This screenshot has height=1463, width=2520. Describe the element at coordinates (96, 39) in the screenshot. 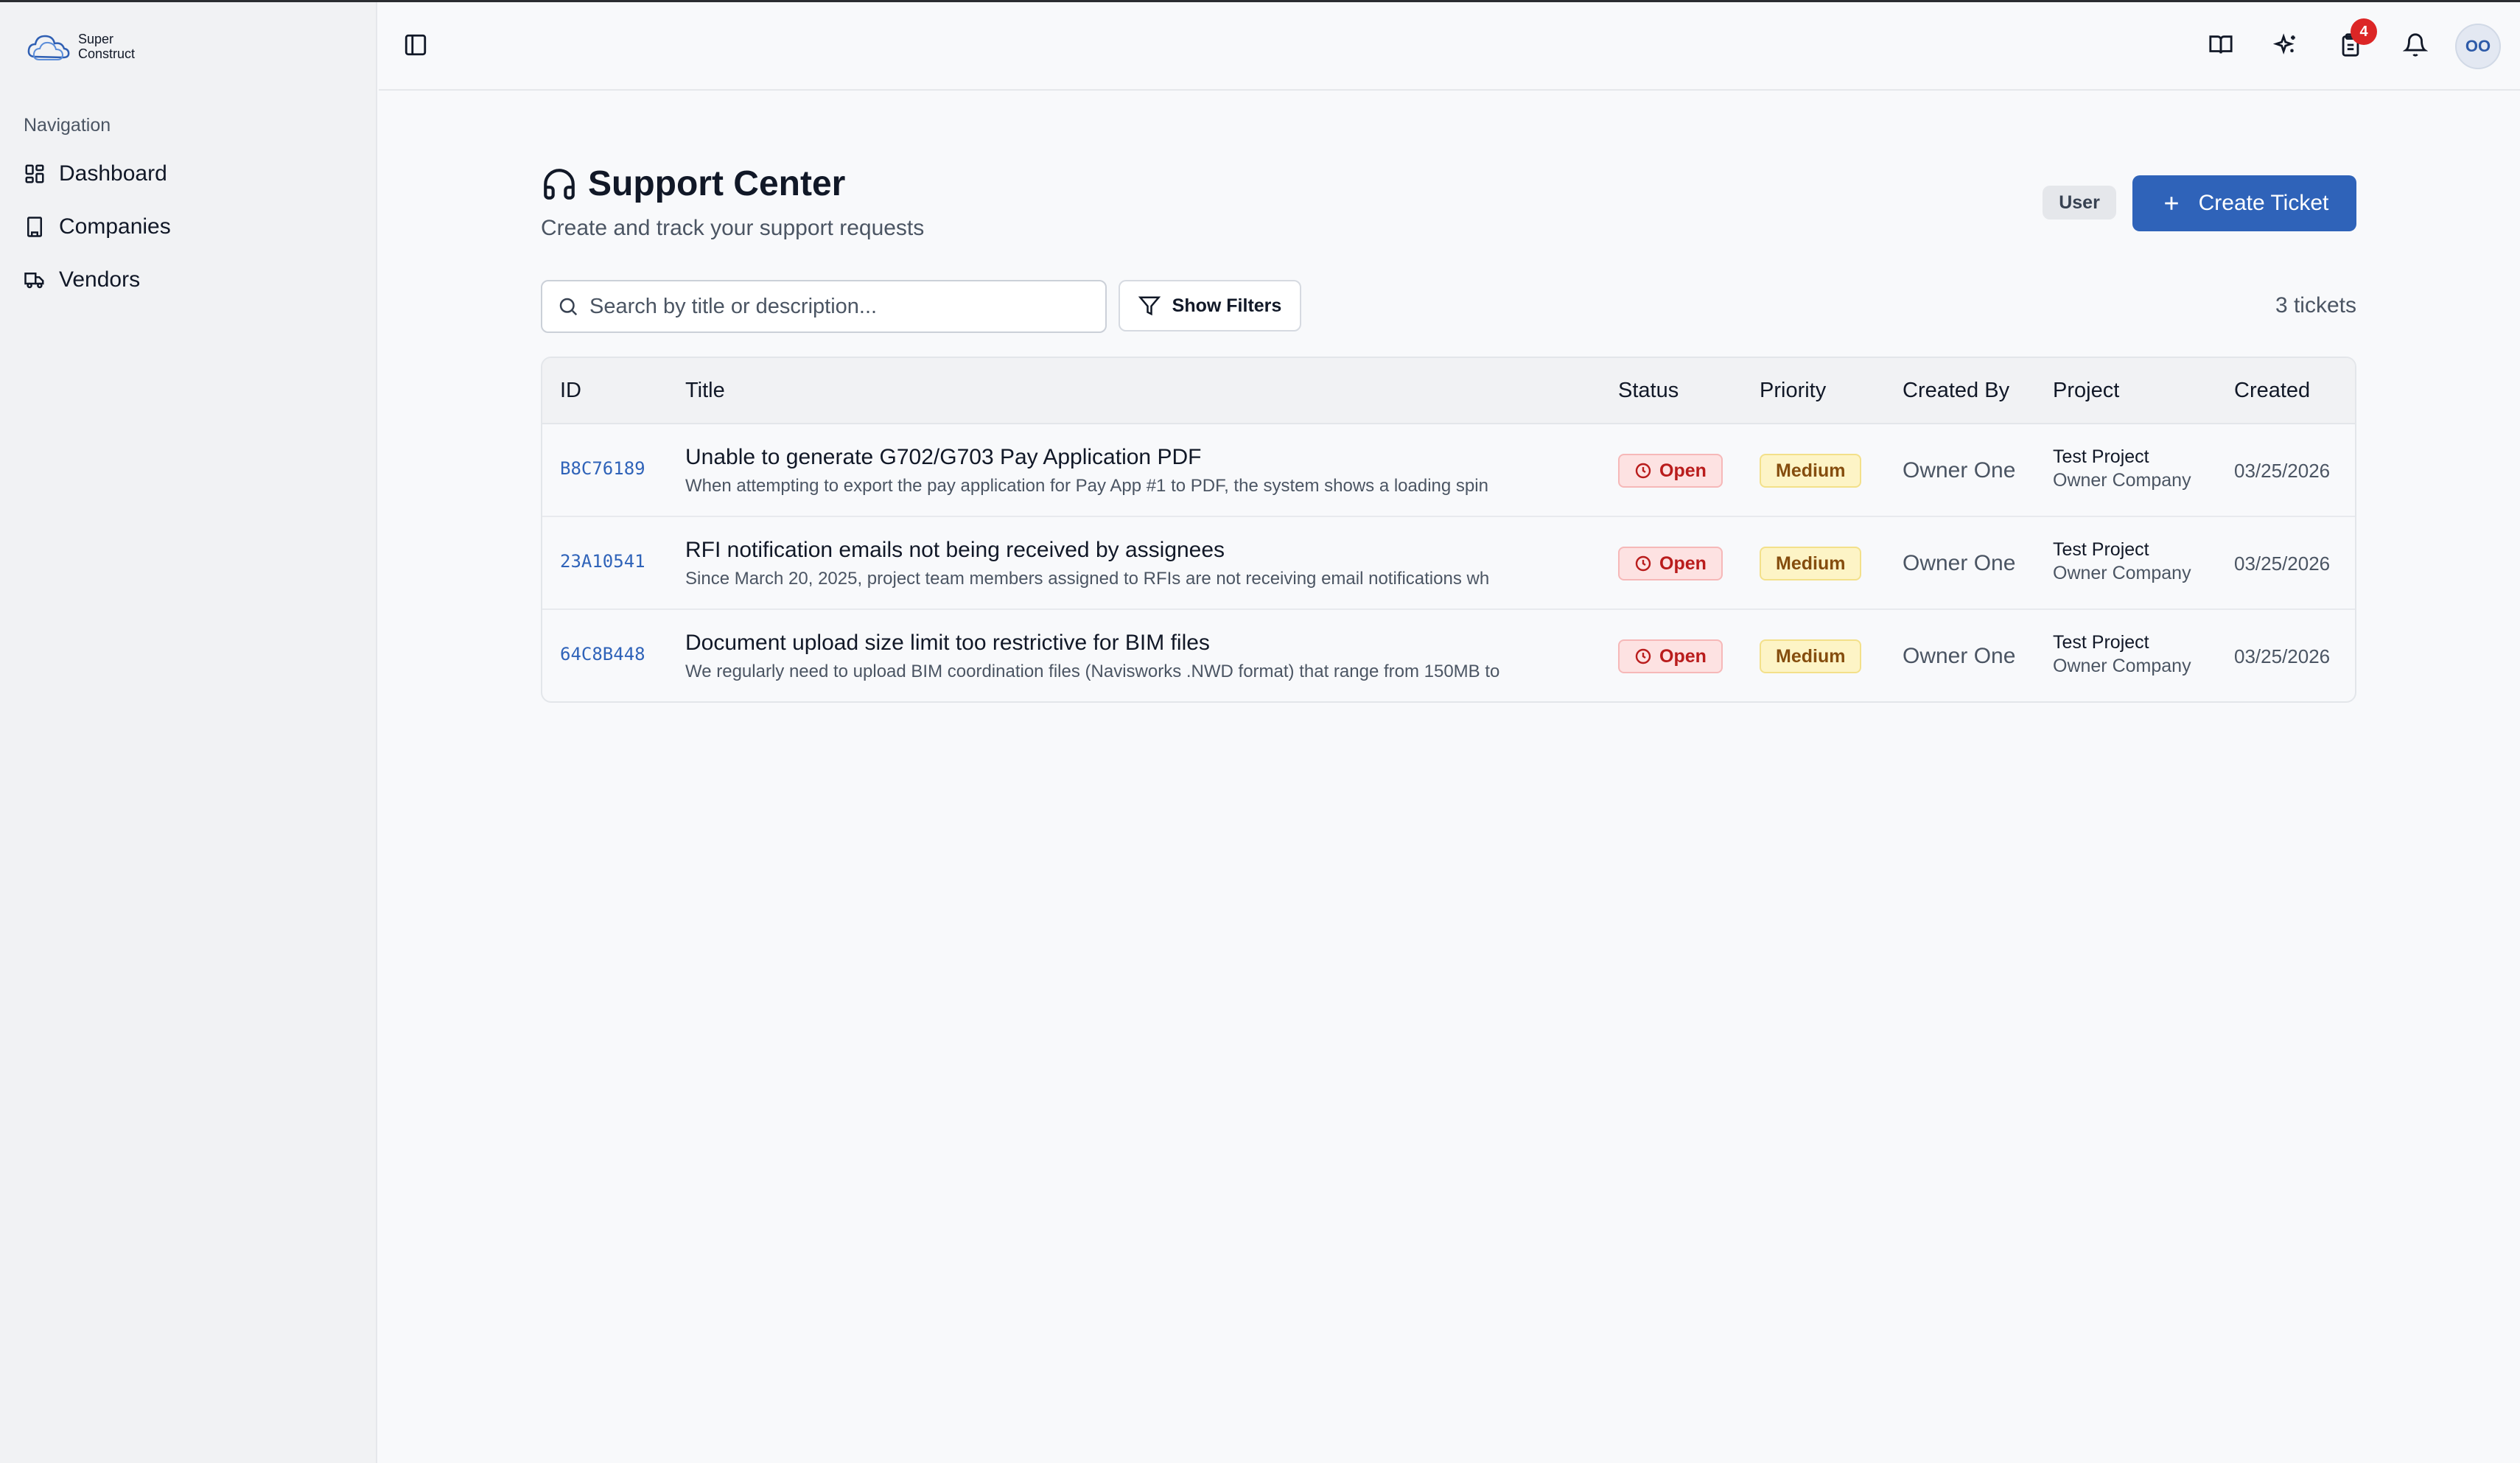

I see `logo-line-1: Super` at that location.